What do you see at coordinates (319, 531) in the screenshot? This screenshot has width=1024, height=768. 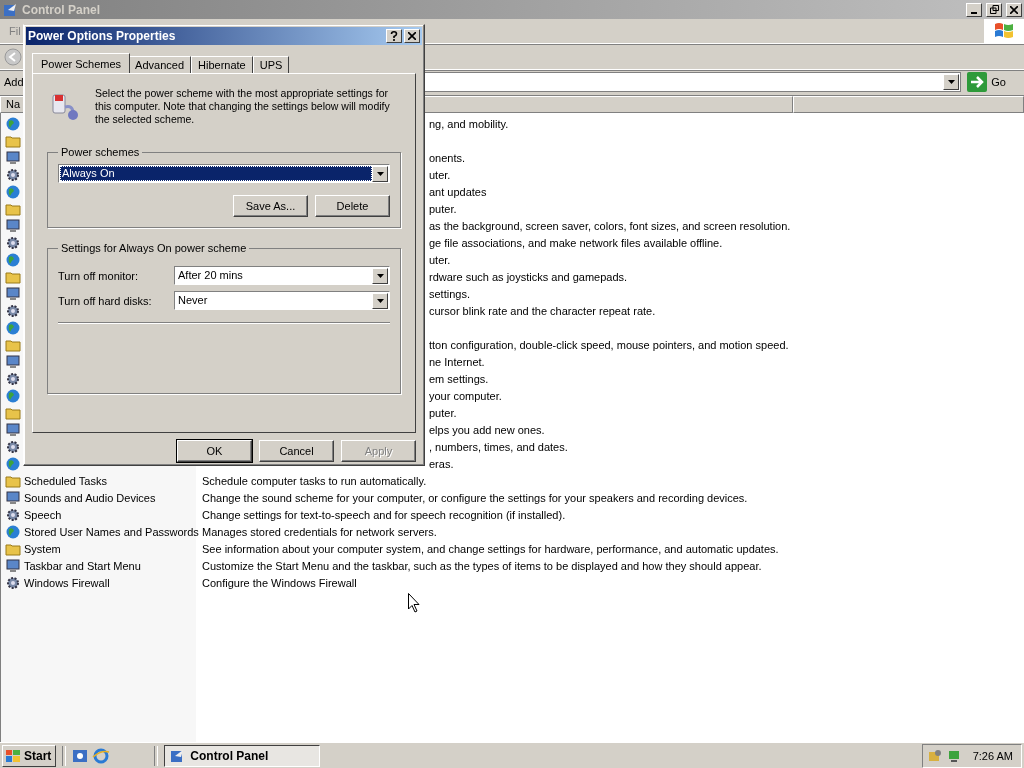 I see `item-description: Manages stored credentials for network servers.` at bounding box center [319, 531].